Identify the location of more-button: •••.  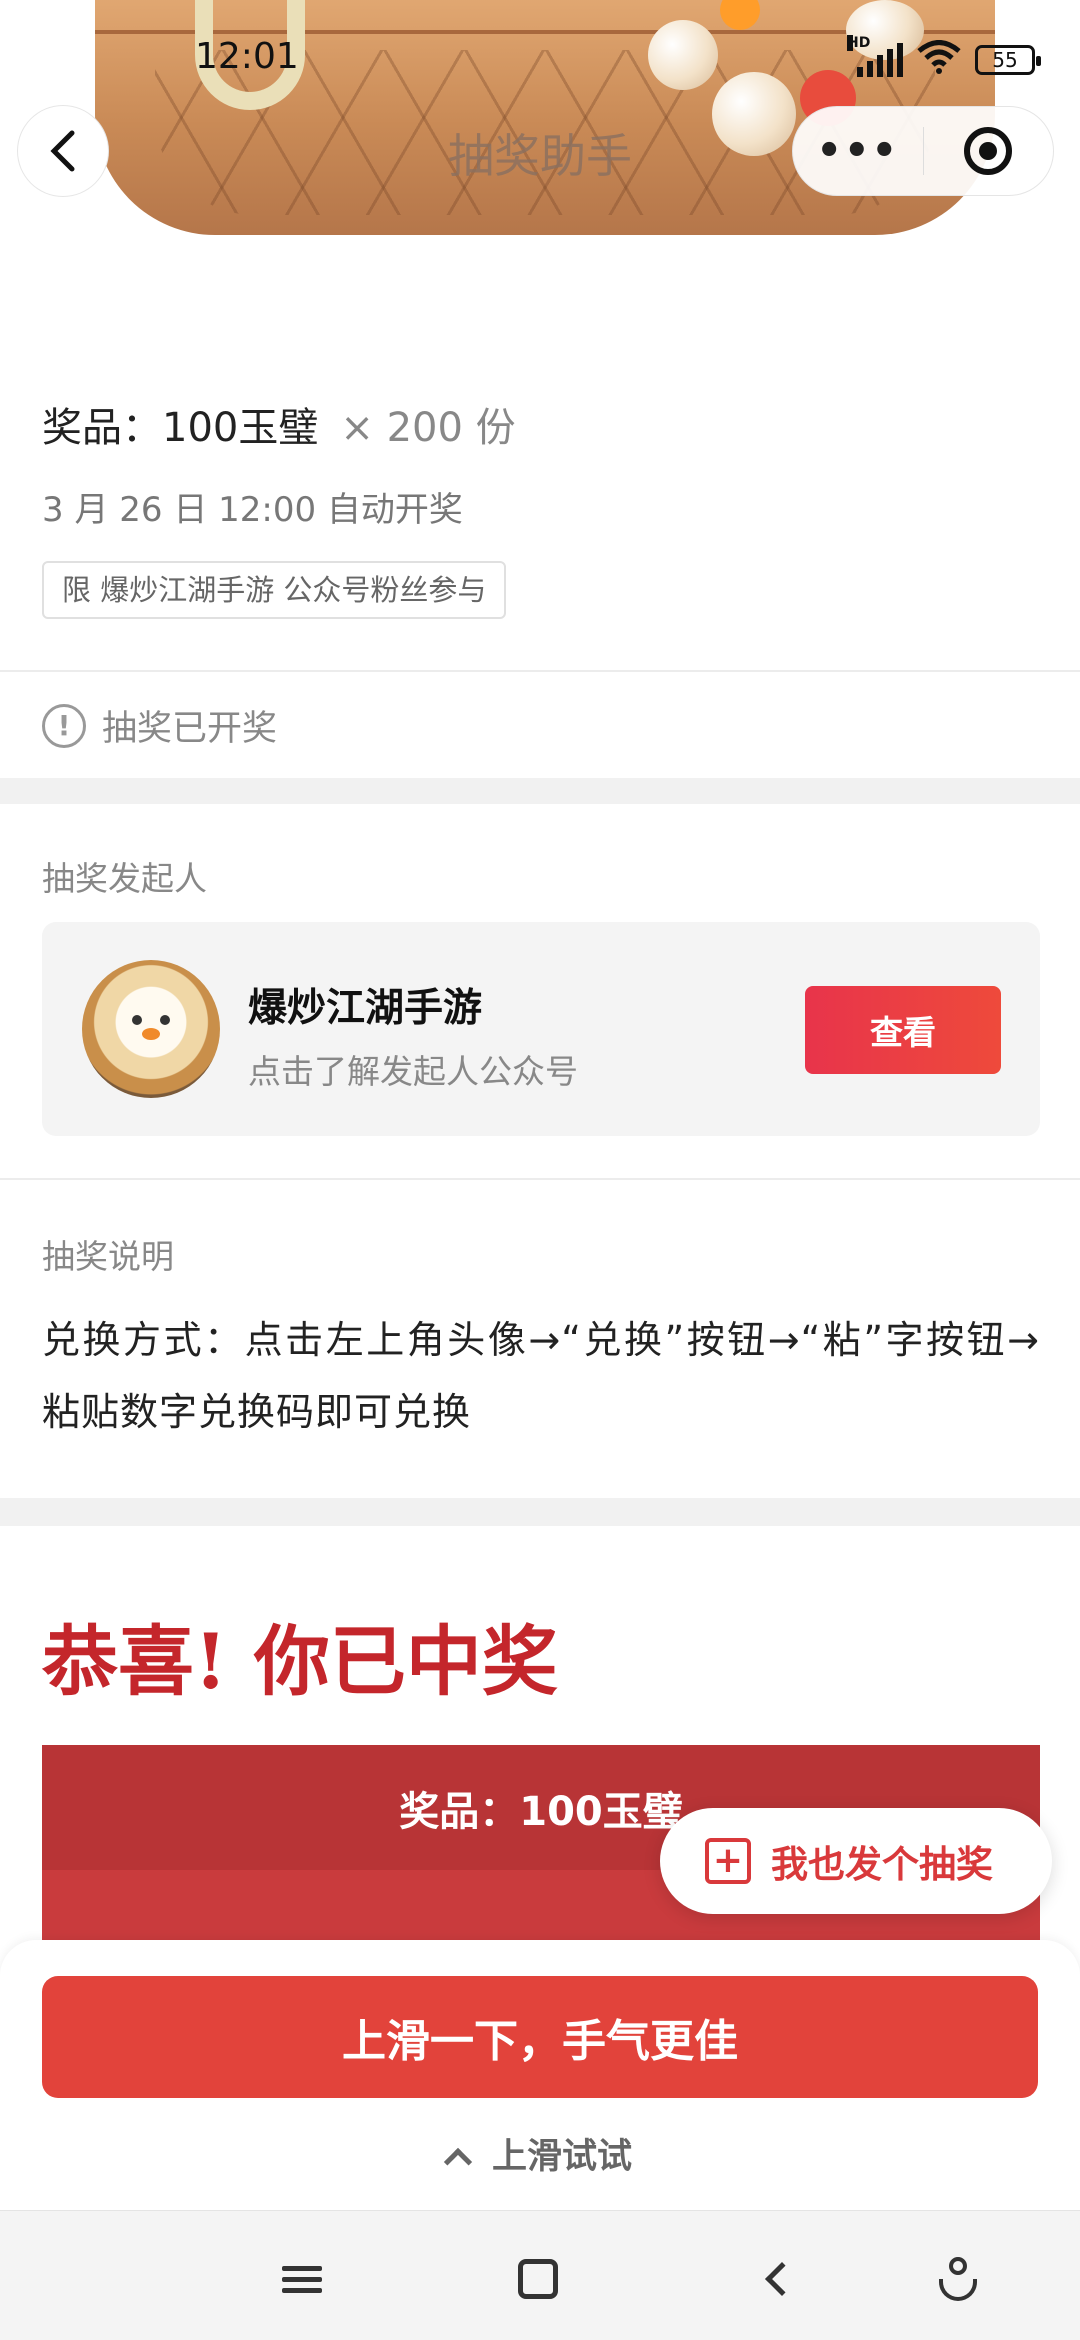
(858, 151).